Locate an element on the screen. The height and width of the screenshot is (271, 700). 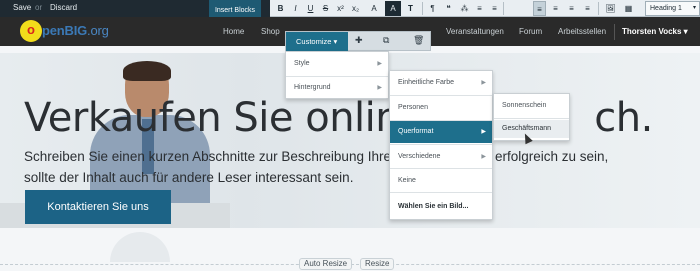
menu-item-hintergrund-label: Hintergrund is located at coordinates (312, 87).